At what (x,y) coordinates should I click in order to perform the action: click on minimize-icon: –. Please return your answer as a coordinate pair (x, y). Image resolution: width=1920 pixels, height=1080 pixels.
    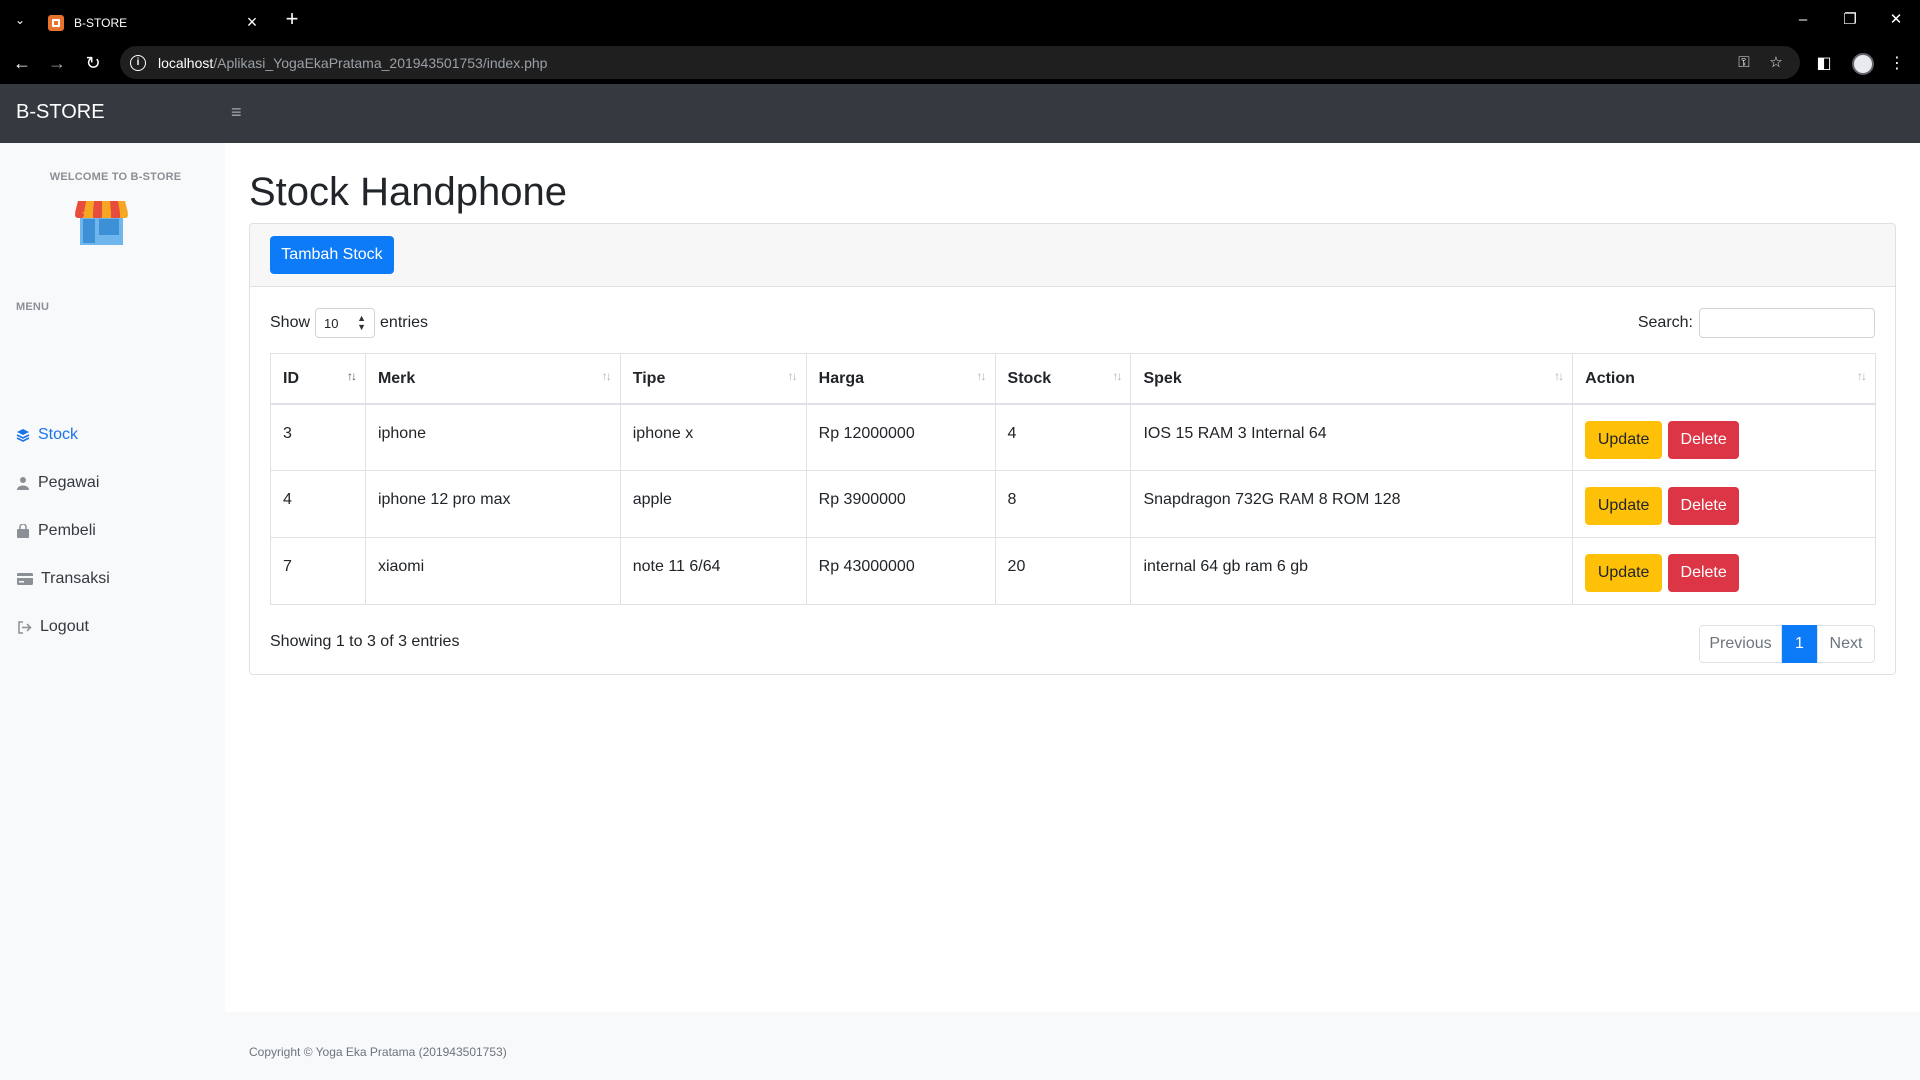
    Looking at the image, I should click on (1803, 20).